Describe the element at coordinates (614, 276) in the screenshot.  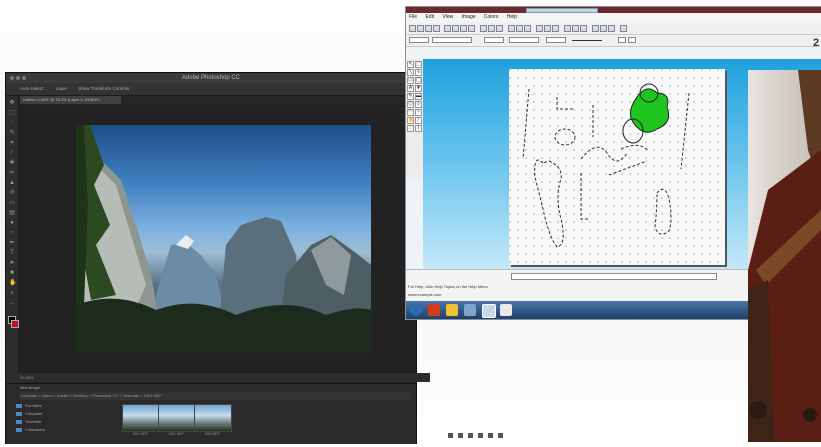
I see `horizontal-scrollbar` at that location.